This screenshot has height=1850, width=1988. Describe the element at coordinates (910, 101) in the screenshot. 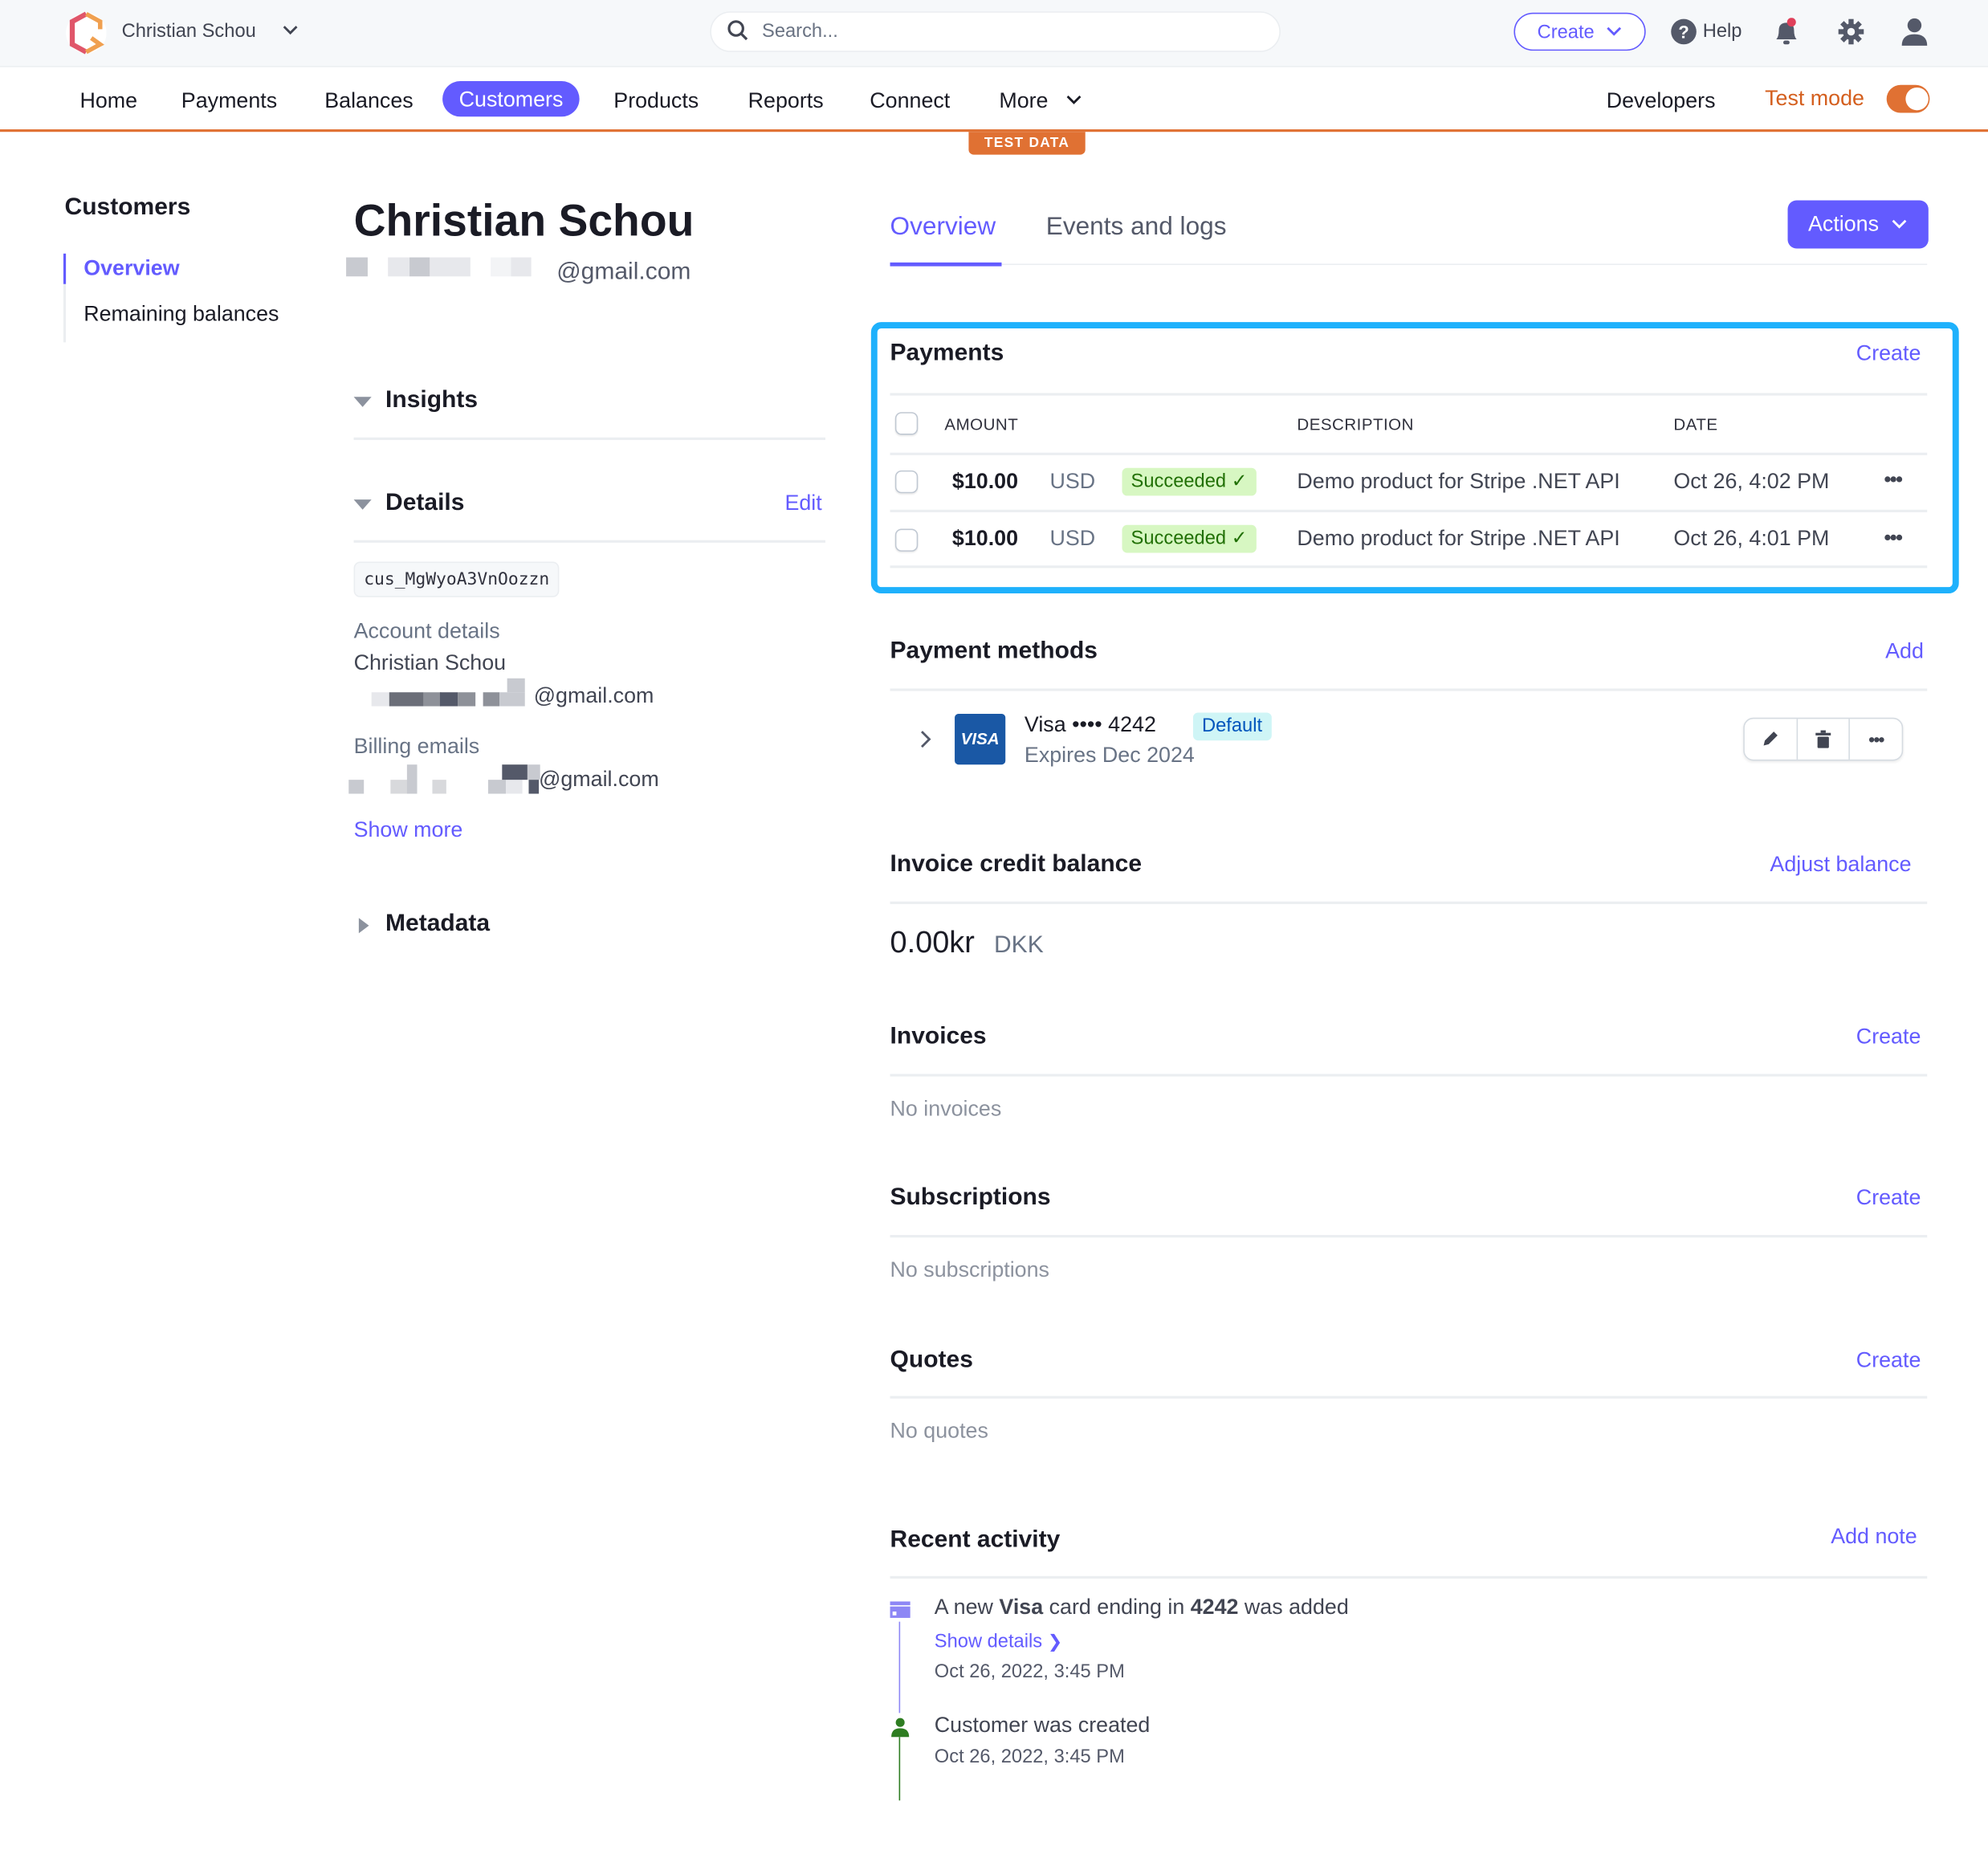

I see `nav-connect: Connect` at that location.